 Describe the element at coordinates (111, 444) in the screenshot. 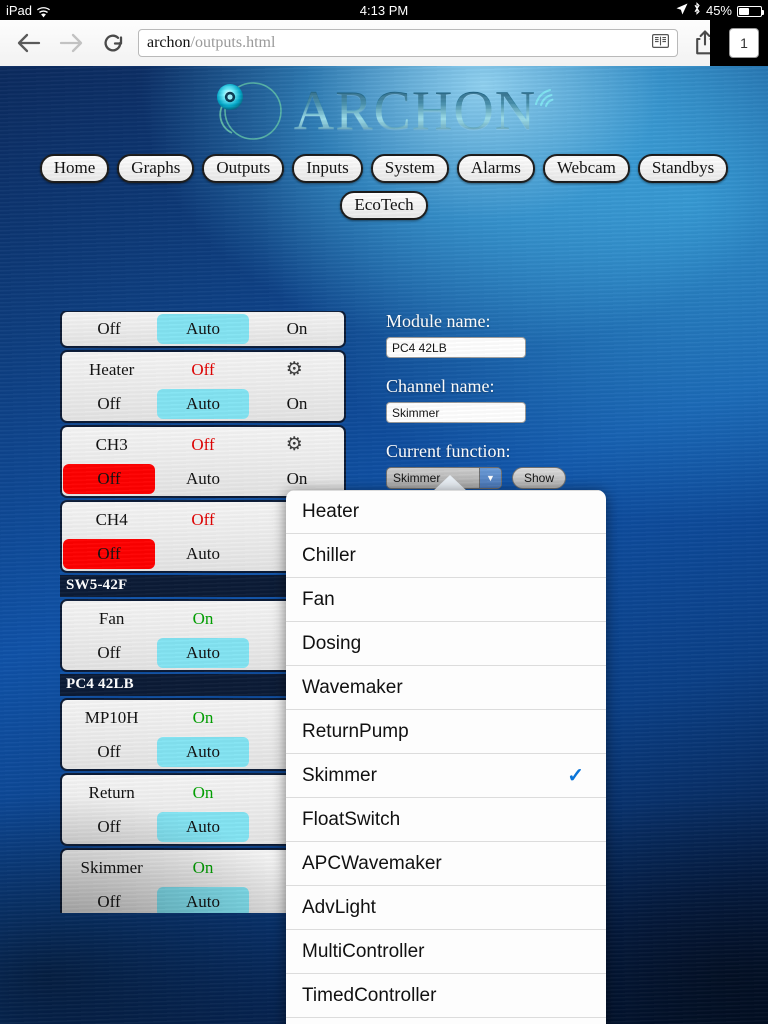

I see `channel-name: CH3` at that location.